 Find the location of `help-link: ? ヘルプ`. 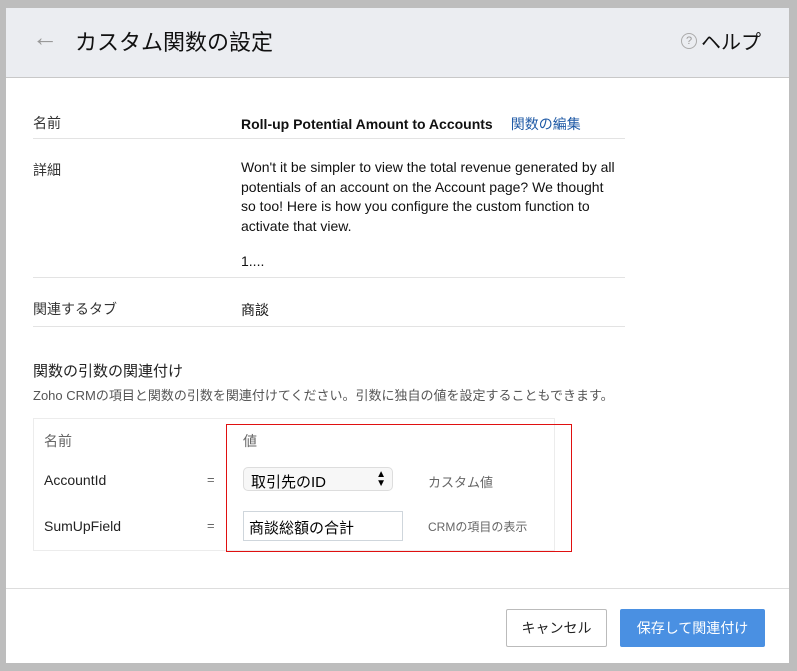

help-link: ? ヘルプ is located at coordinates (721, 40).